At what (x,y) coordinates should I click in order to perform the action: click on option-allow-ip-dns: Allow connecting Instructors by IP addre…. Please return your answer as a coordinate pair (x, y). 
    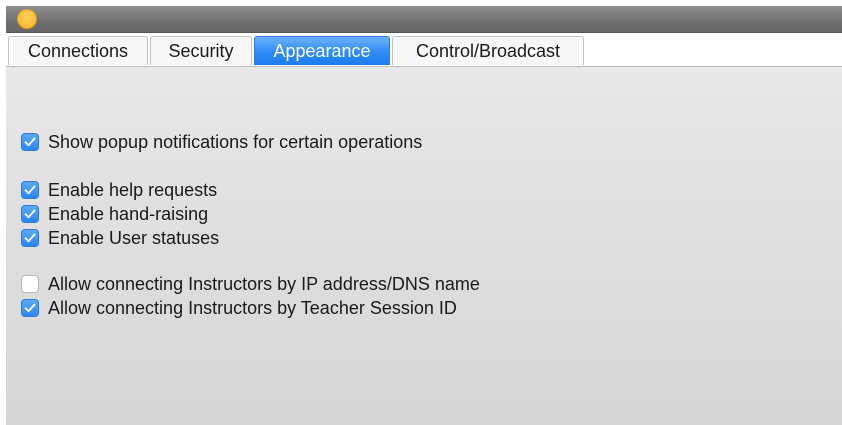
    Looking at the image, I should click on (250, 284).